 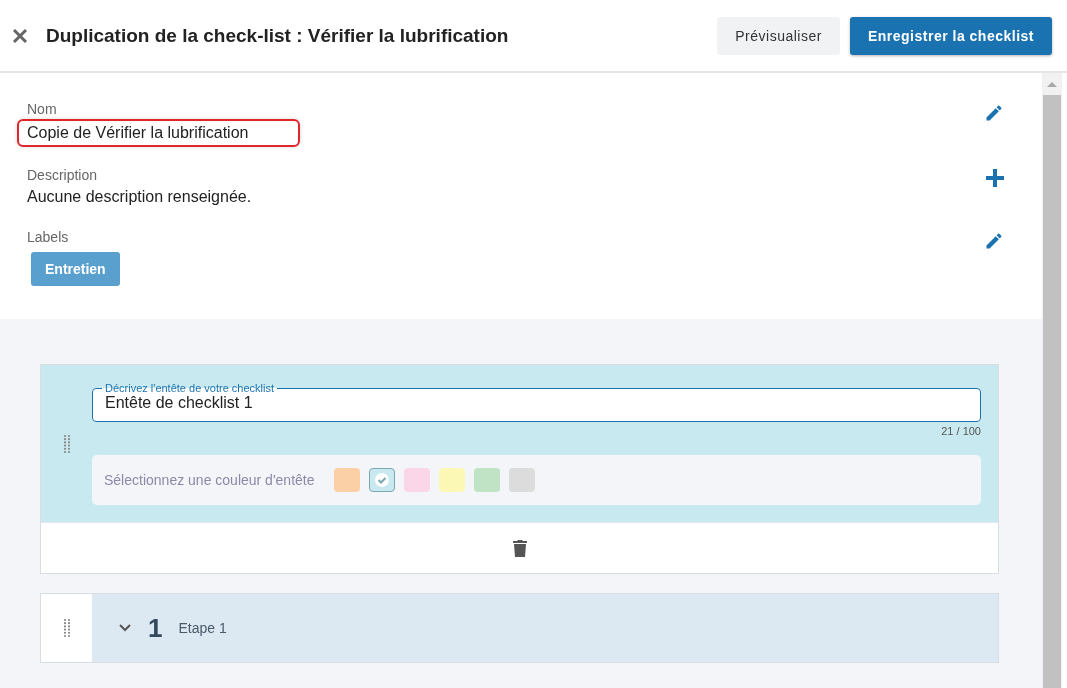 I want to click on header-text-field: Entête de checklist 1, so click(x=536, y=403).